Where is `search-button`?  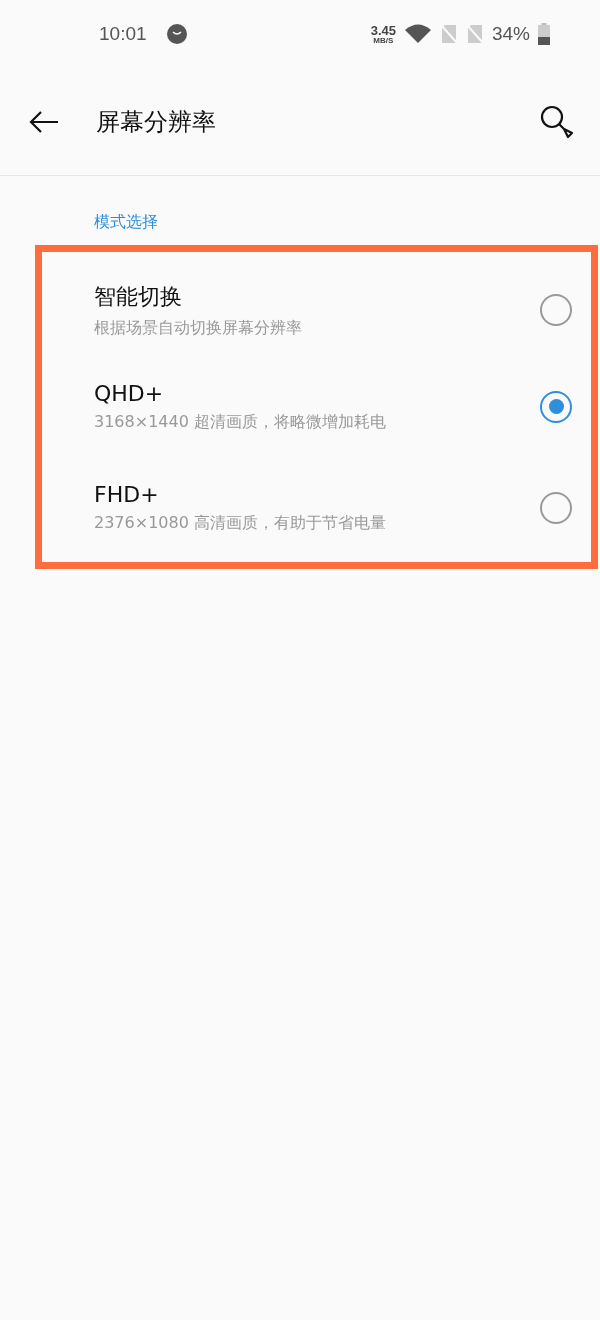
search-button is located at coordinates (557, 121).